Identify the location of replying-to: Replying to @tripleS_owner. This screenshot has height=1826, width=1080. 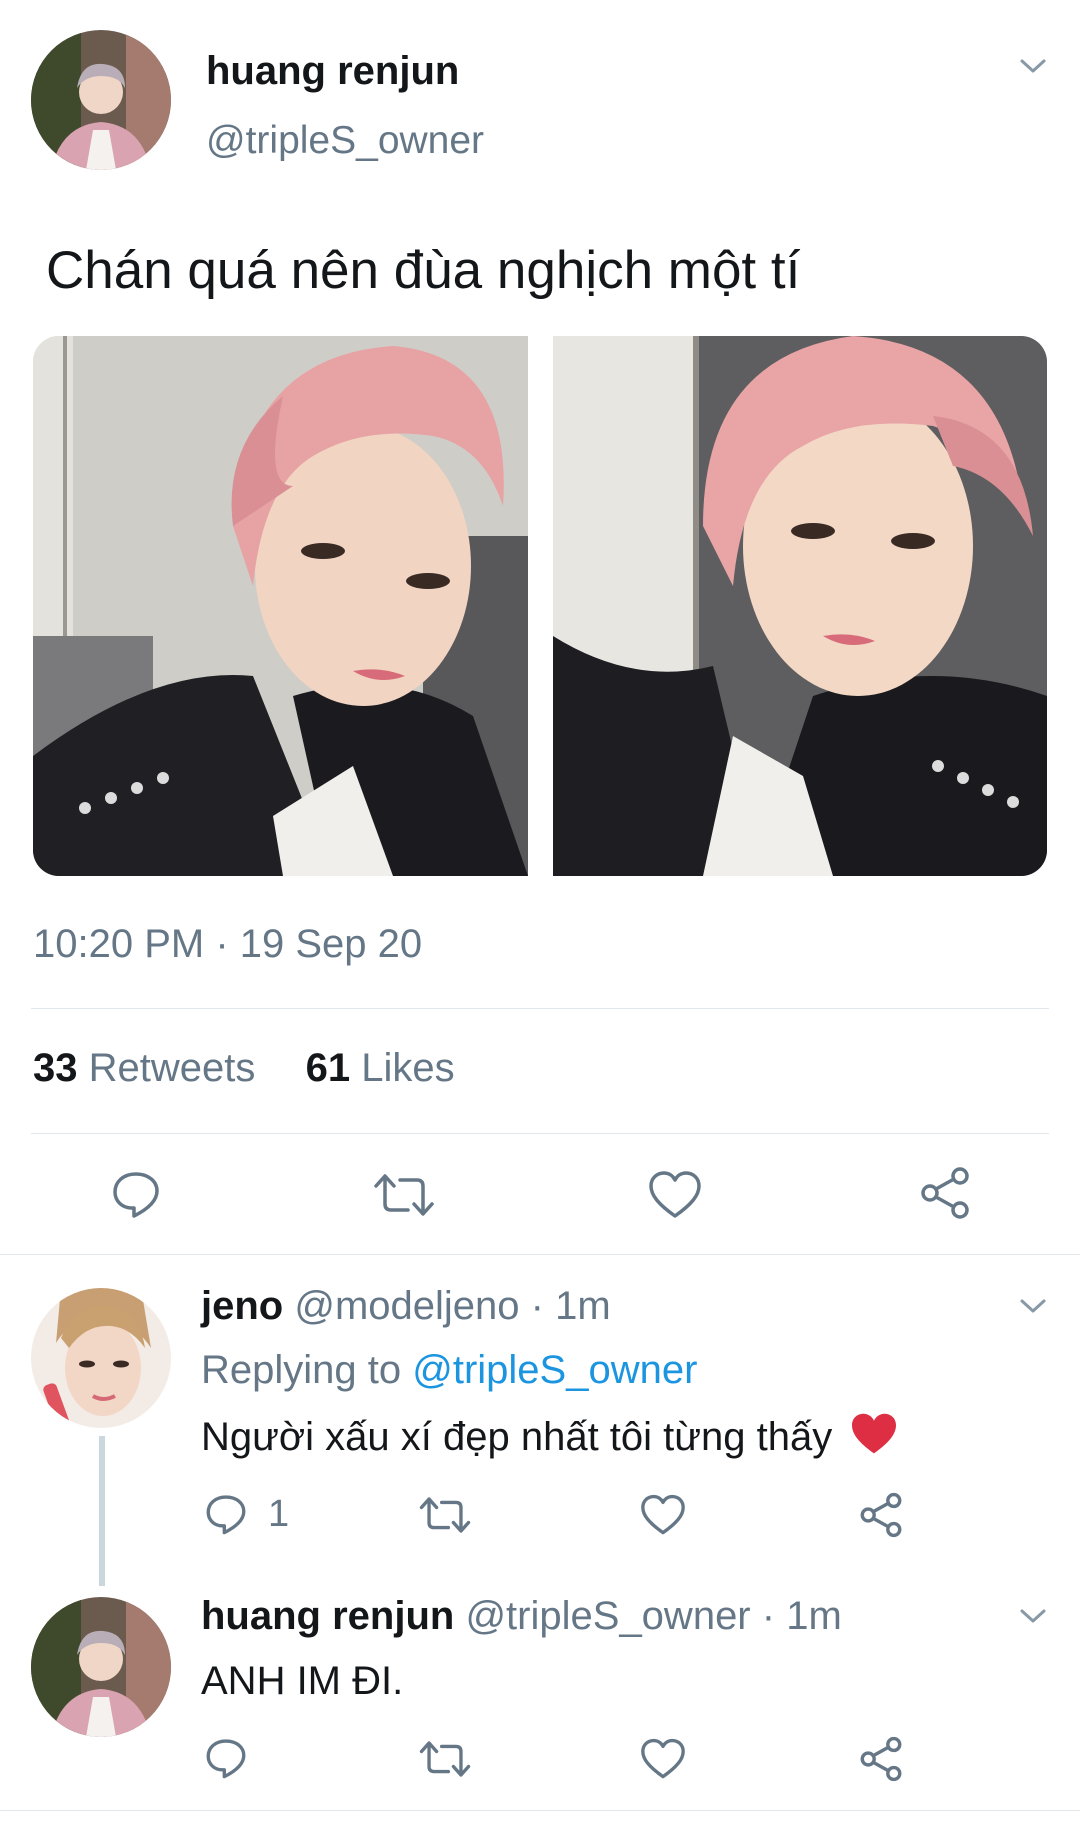
(449, 1370).